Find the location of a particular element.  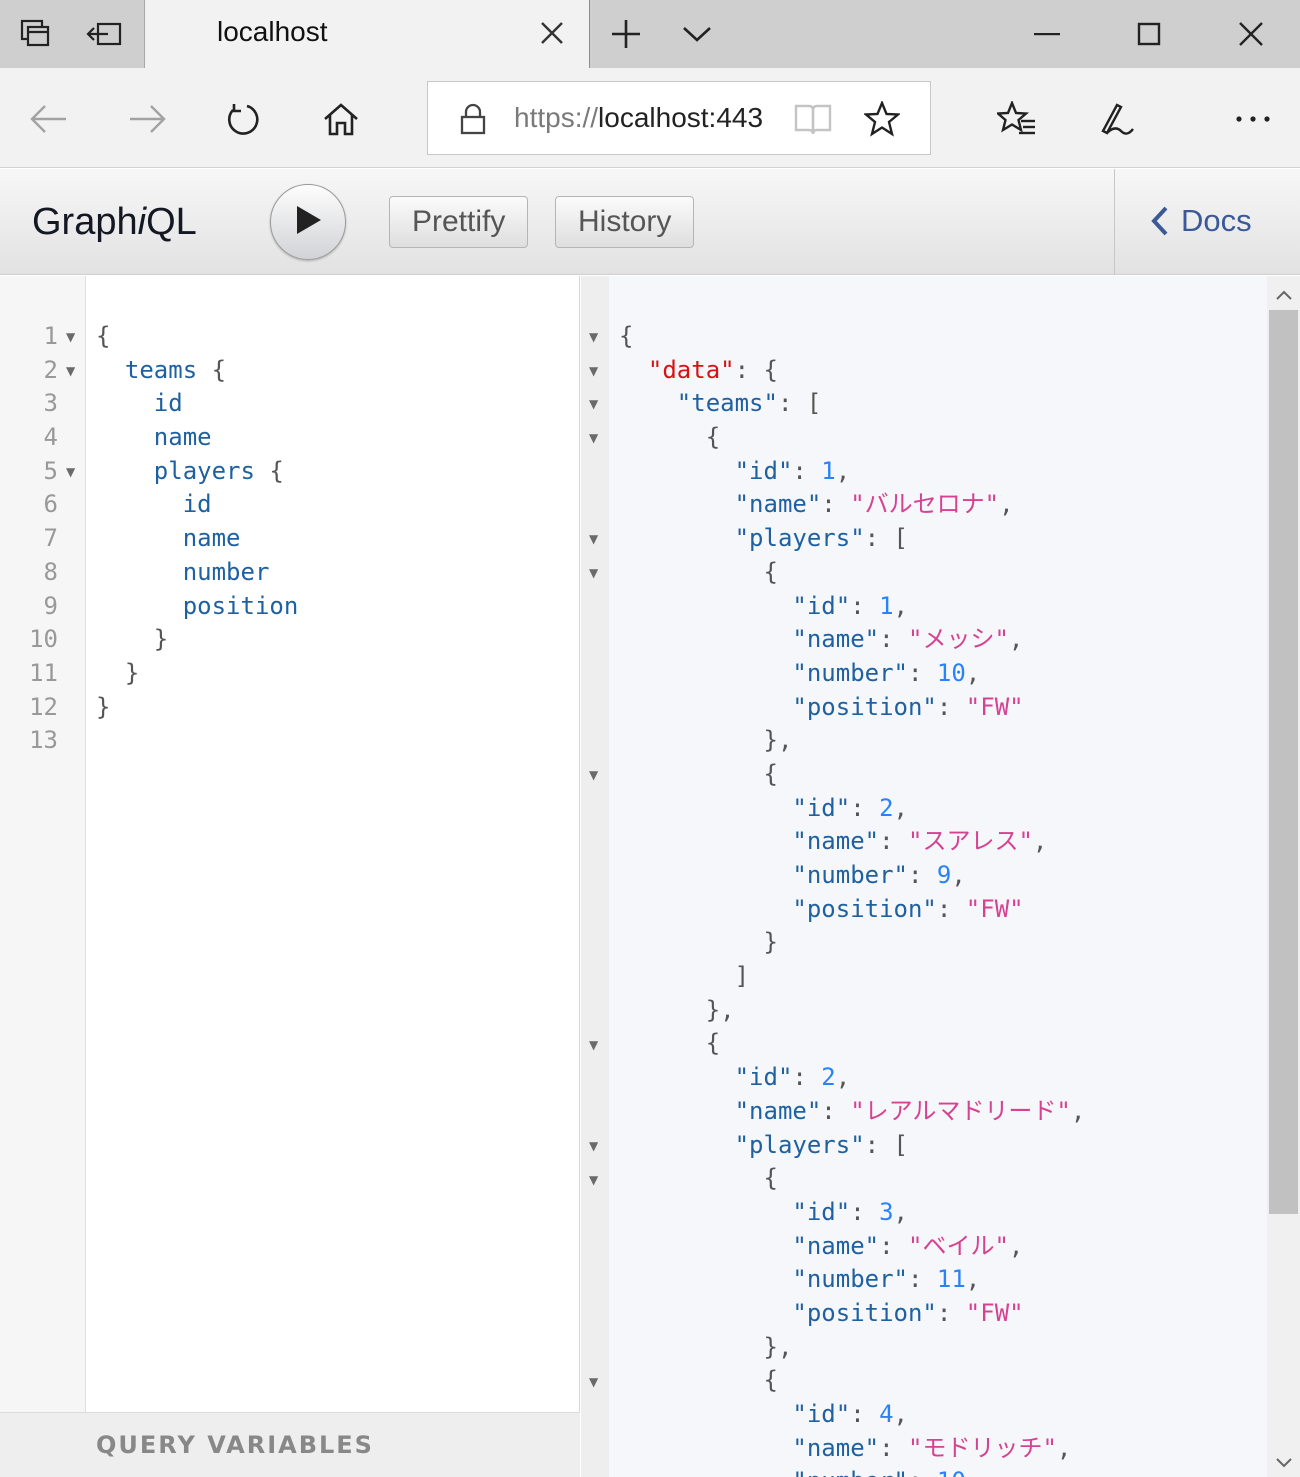

docs-button: Docs is located at coordinates (1201, 221).